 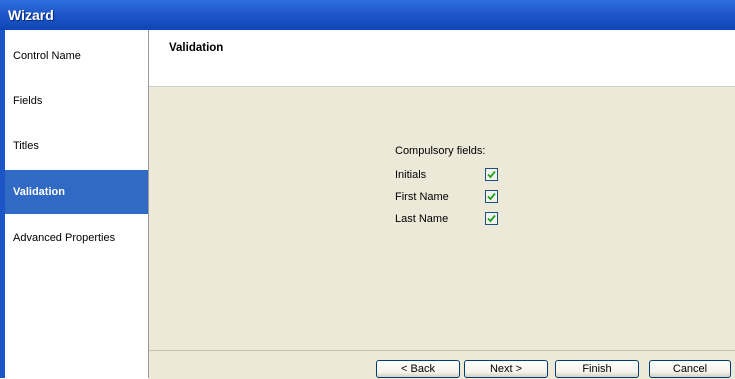 What do you see at coordinates (76, 146) in the screenshot?
I see `sidebar-item-titles: Titles` at bounding box center [76, 146].